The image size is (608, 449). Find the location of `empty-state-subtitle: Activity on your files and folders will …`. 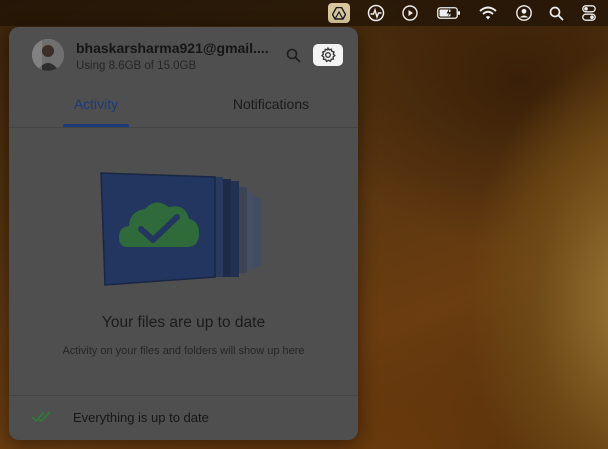

empty-state-subtitle: Activity on your files and folders will … is located at coordinates (183, 351).